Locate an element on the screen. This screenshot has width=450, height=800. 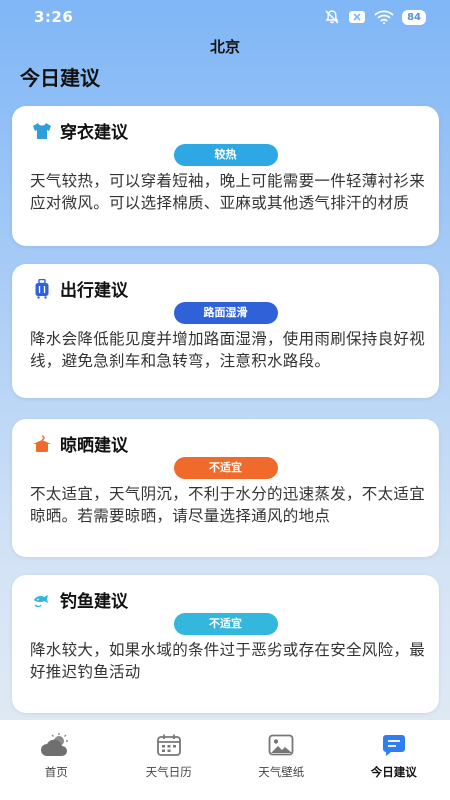
status-time: 3:26 is located at coordinates (54, 17).